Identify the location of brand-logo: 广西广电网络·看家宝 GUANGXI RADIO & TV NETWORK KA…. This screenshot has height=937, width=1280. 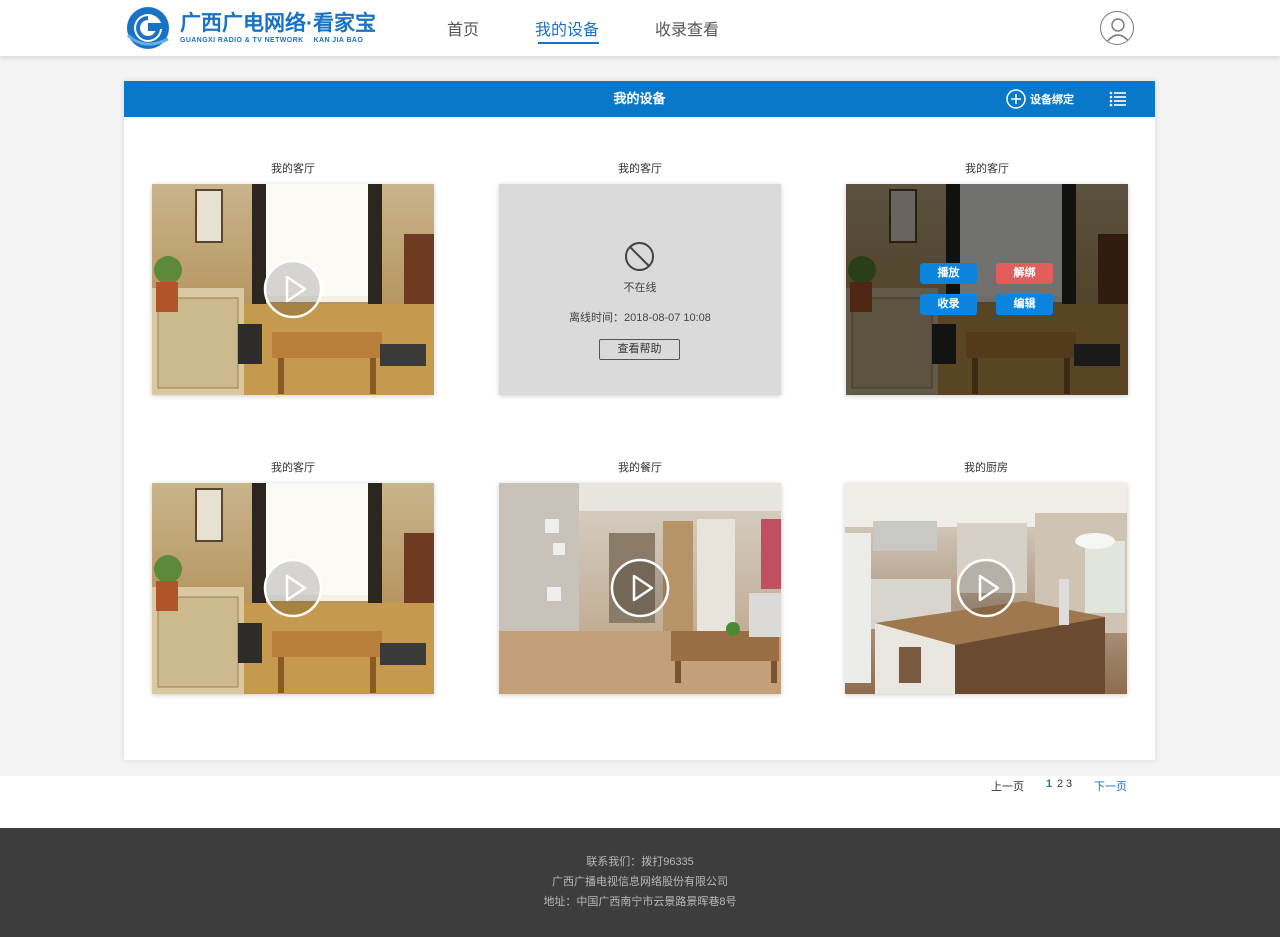
(250, 28).